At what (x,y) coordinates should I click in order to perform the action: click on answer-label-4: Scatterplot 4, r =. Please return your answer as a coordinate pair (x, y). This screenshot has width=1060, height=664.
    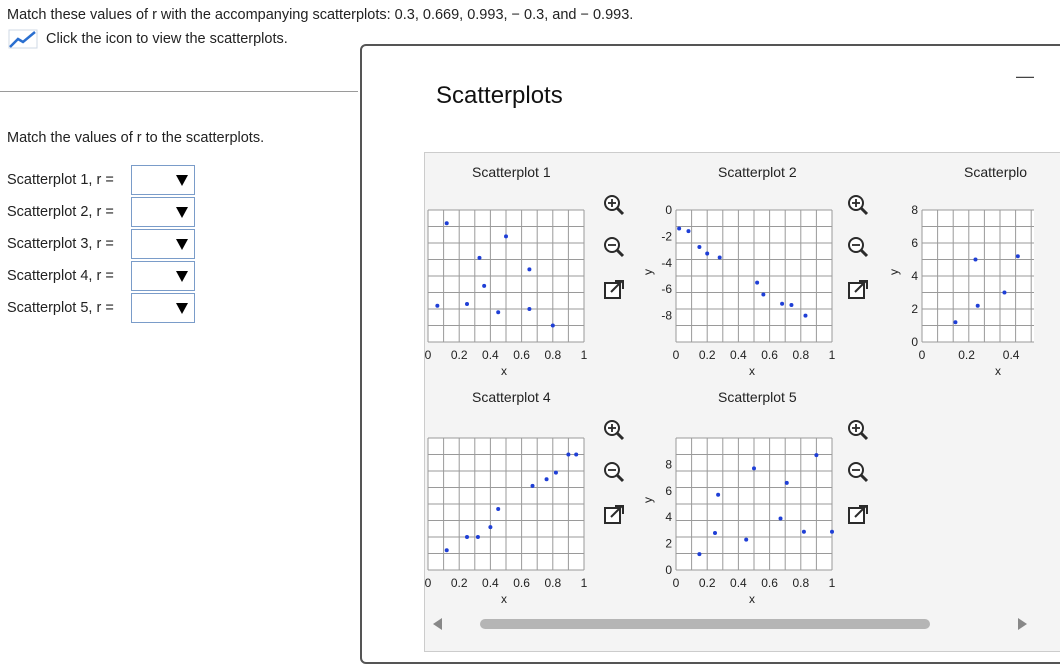
    Looking at the image, I should click on (60, 276).